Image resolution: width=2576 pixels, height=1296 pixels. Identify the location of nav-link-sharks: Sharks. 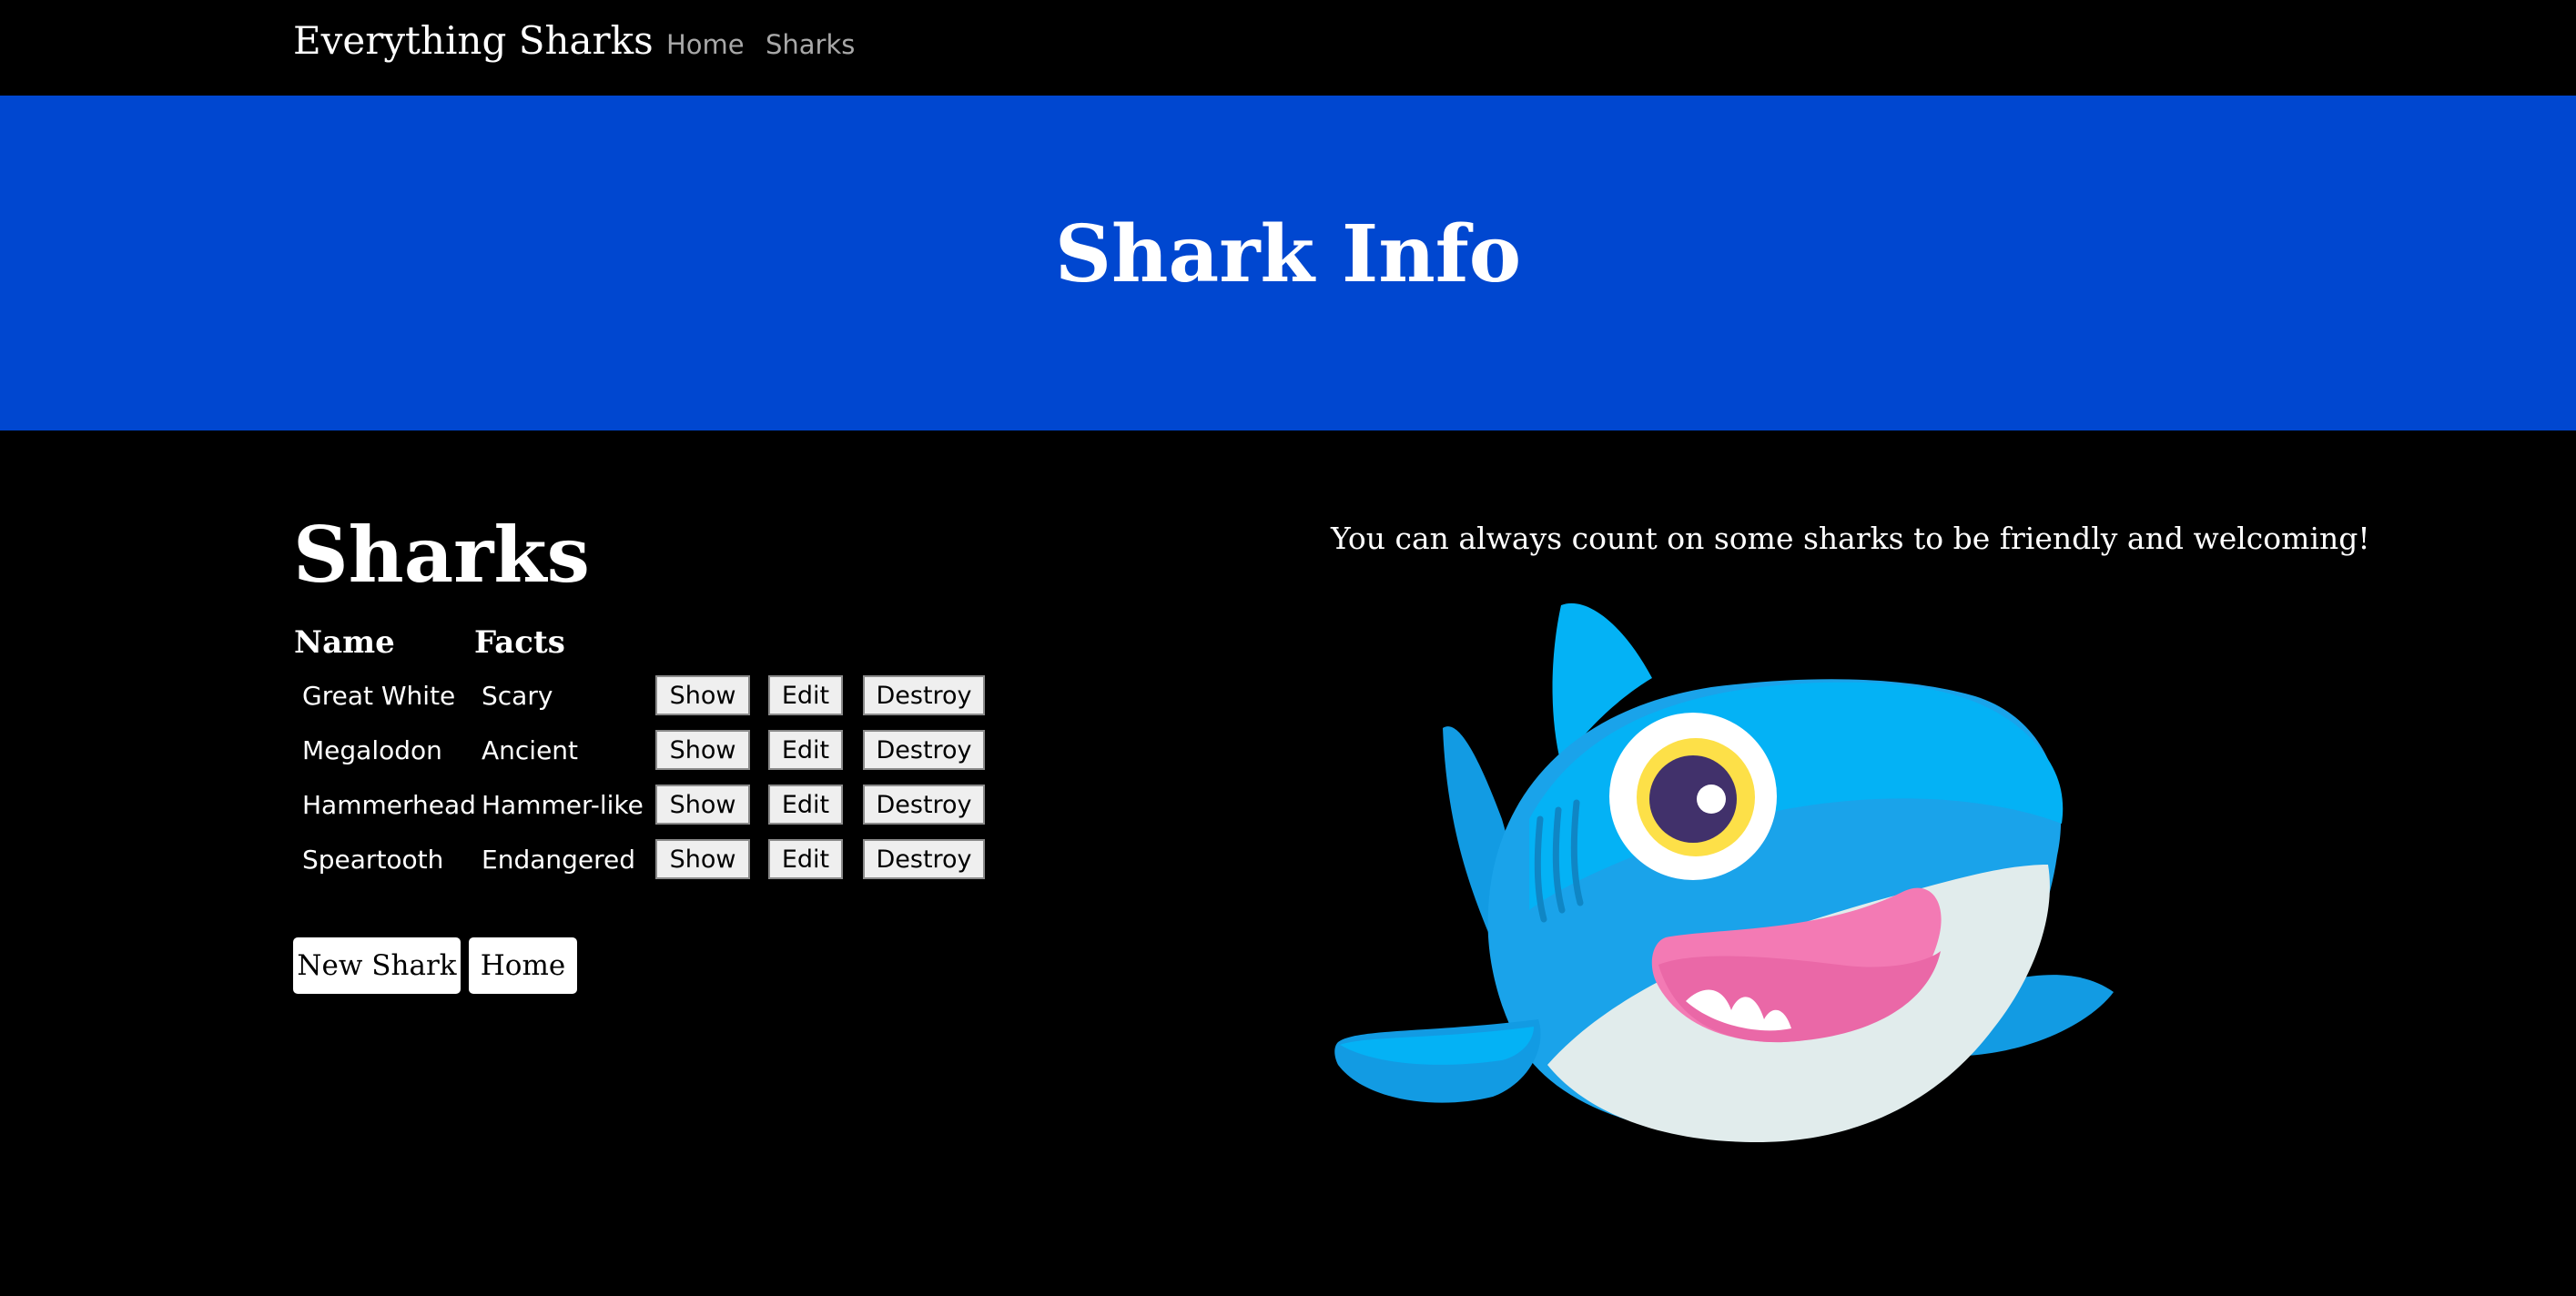
(810, 44).